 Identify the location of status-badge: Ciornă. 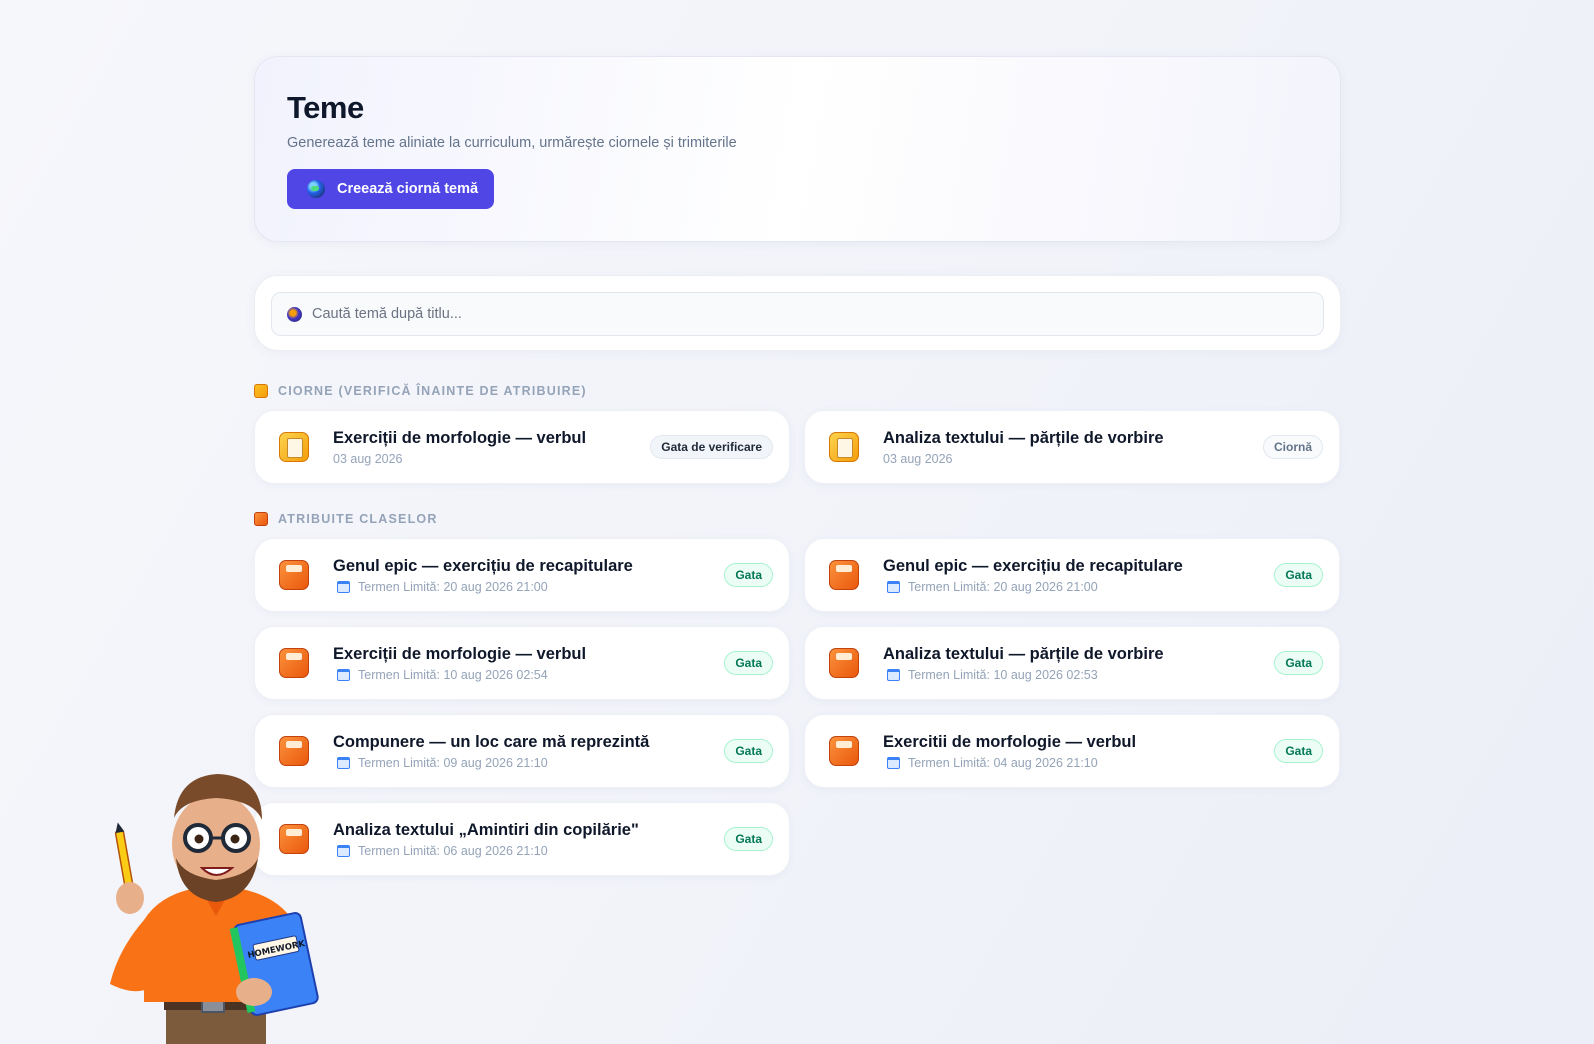
(1292, 447).